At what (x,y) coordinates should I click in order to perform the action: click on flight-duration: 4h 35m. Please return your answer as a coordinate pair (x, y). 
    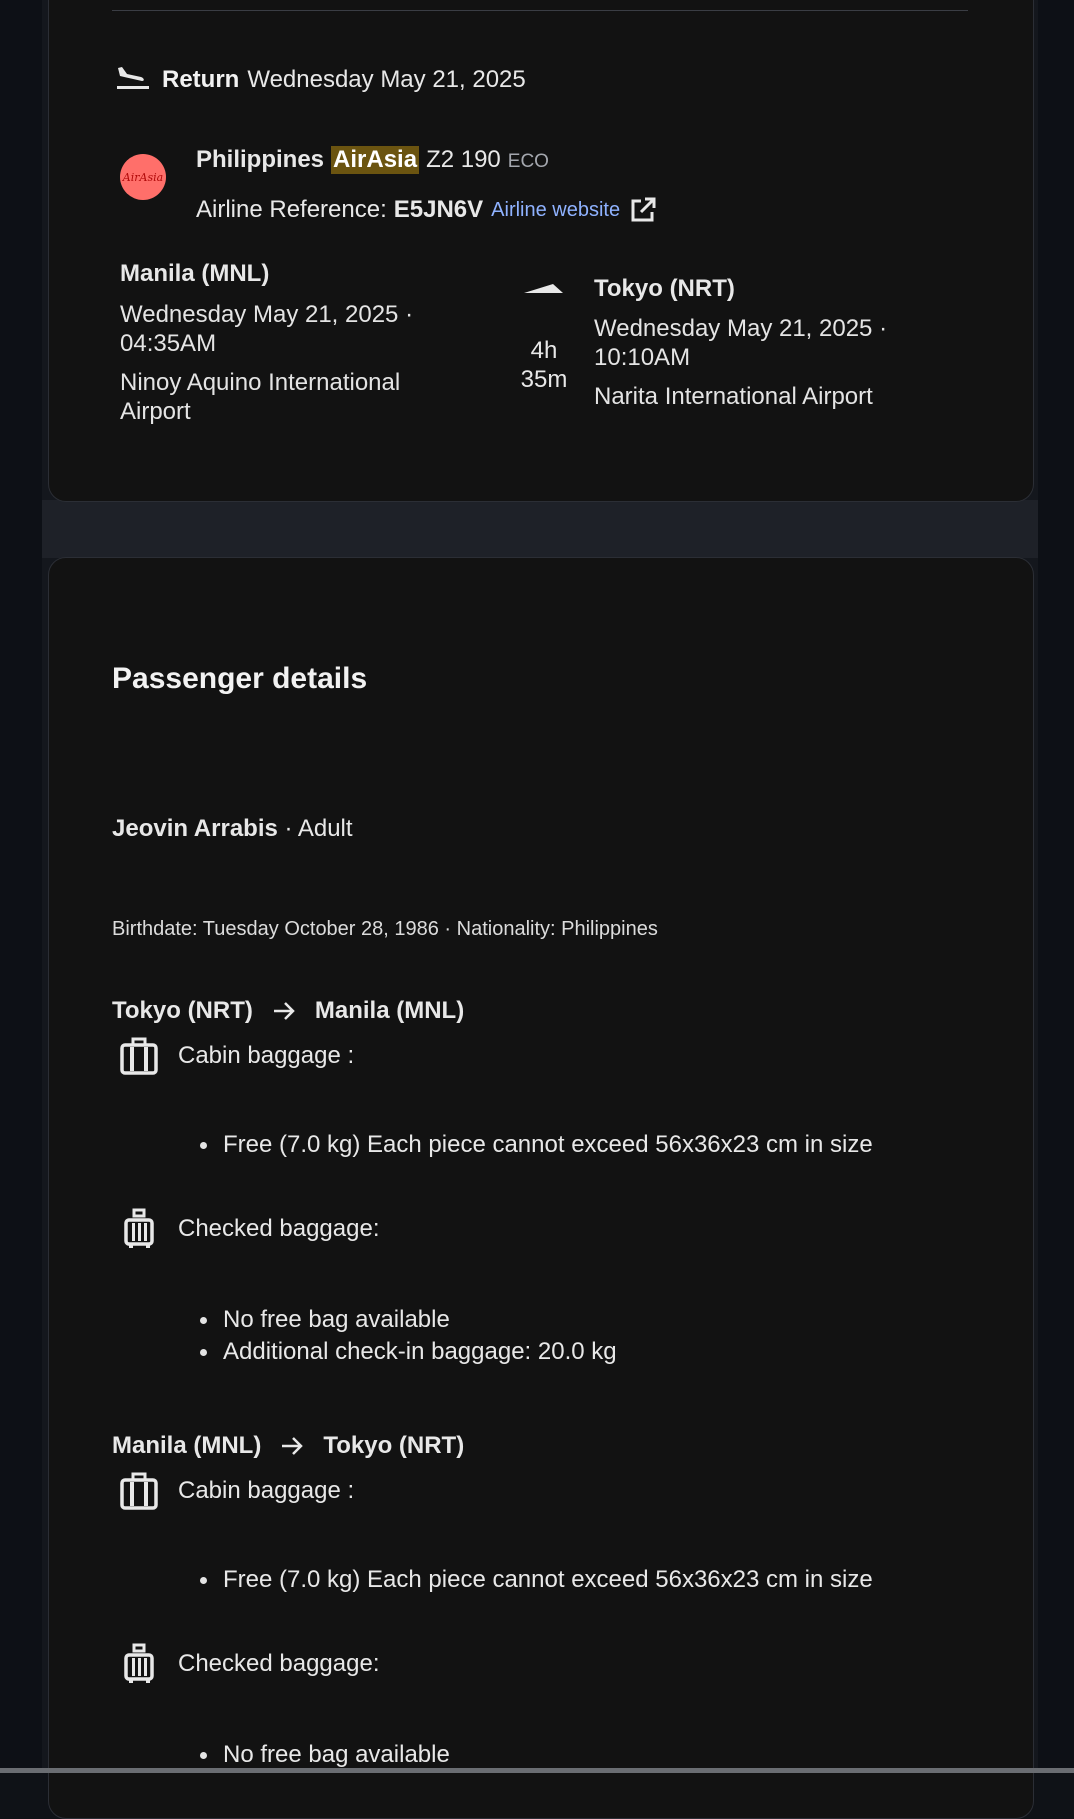
    Looking at the image, I should click on (544, 365).